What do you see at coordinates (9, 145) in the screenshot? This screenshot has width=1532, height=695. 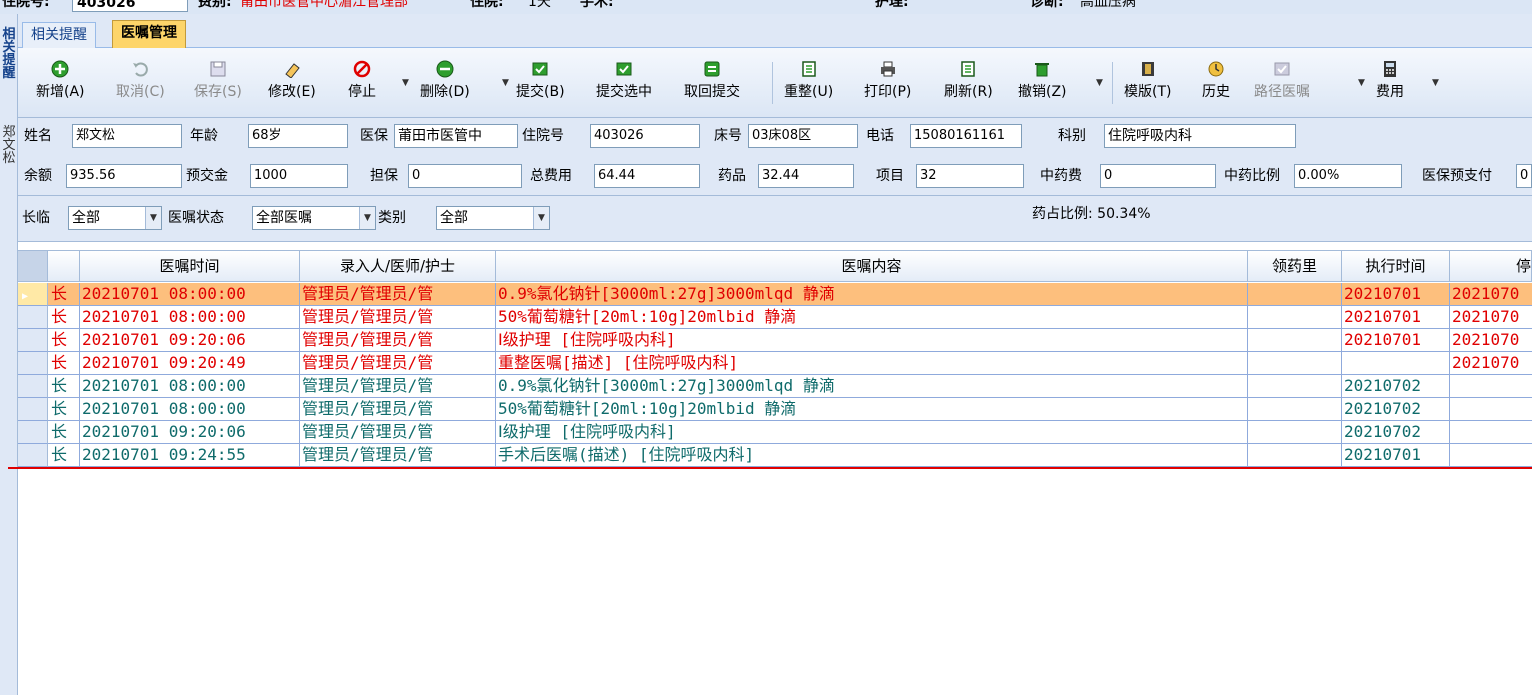 I see `side-patient-name: 郑文松` at bounding box center [9, 145].